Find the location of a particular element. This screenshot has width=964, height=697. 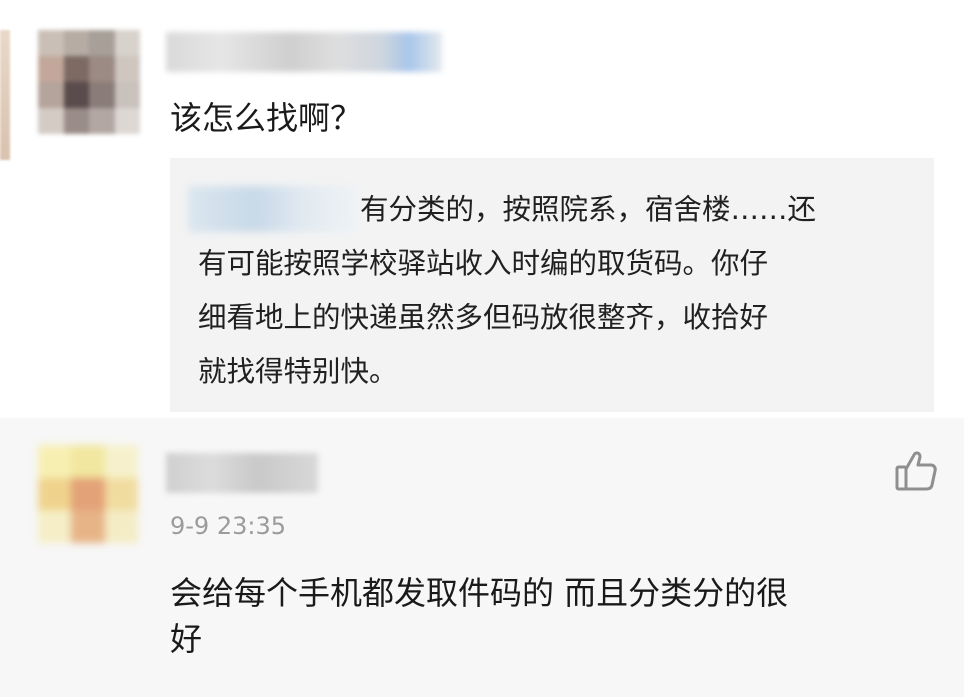

comment-text: 该怎么找啊？ is located at coordinates (266, 118).